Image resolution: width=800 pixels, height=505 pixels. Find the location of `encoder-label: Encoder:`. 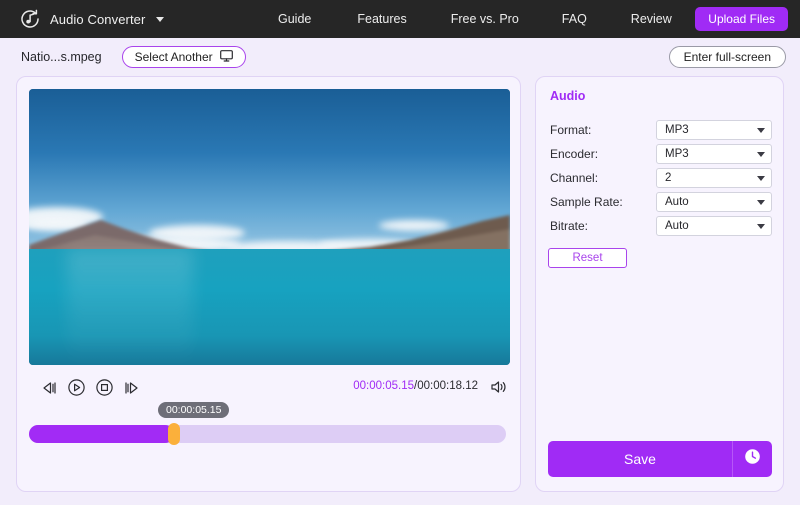

encoder-label: Encoder: is located at coordinates (574, 154).